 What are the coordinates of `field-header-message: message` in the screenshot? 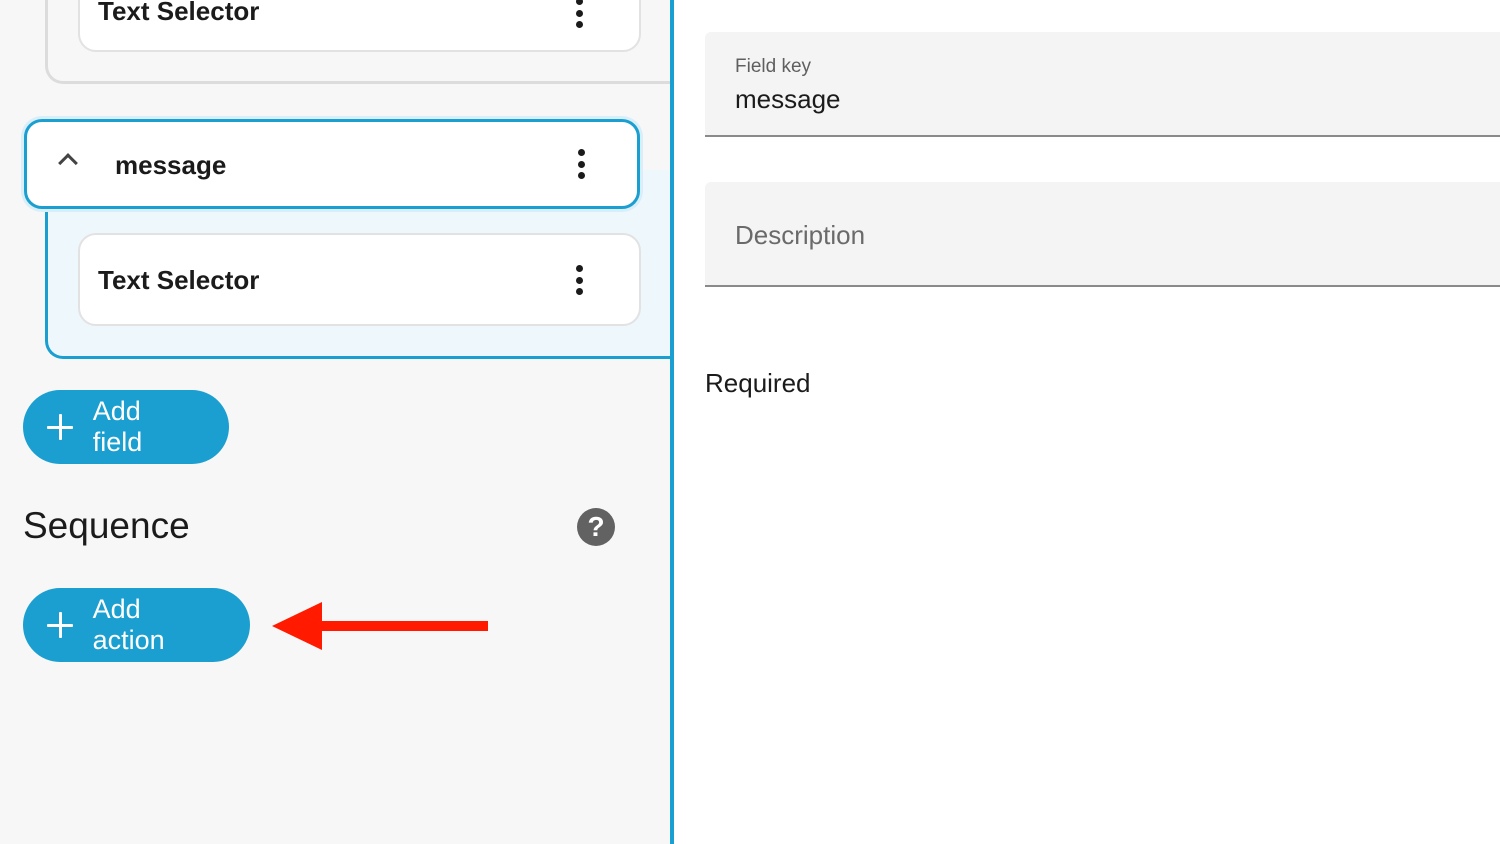 It's located at (332, 164).